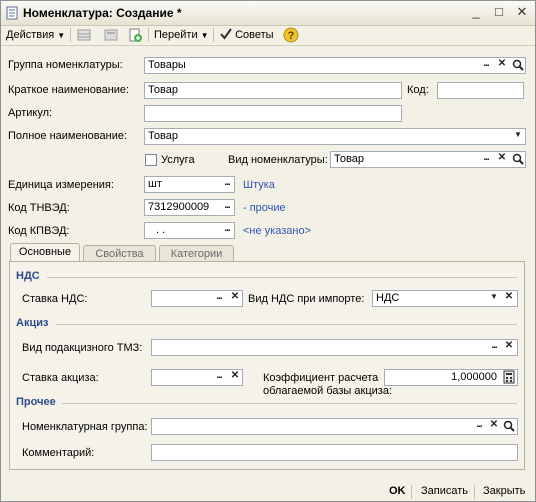 The image size is (536, 502). Describe the element at coordinates (151, 160) in the screenshot. I see `service-checkbox` at that location.